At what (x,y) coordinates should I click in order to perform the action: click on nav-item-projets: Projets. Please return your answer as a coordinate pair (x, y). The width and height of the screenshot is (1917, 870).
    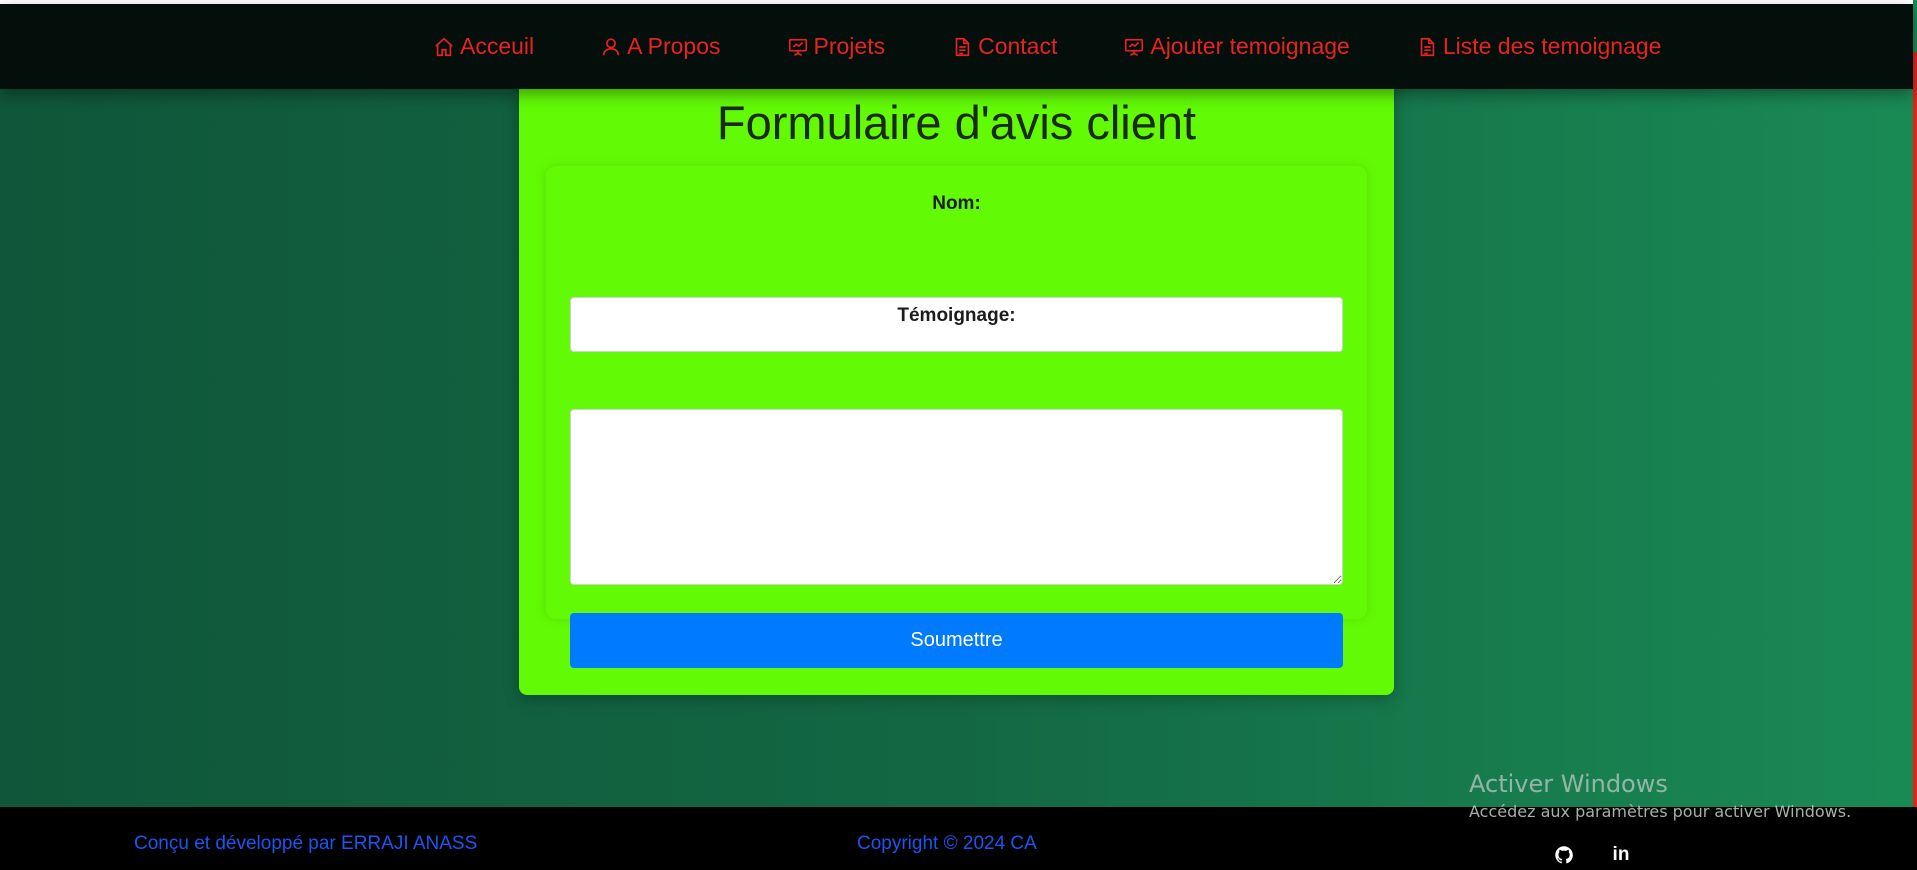
    Looking at the image, I should click on (836, 46).